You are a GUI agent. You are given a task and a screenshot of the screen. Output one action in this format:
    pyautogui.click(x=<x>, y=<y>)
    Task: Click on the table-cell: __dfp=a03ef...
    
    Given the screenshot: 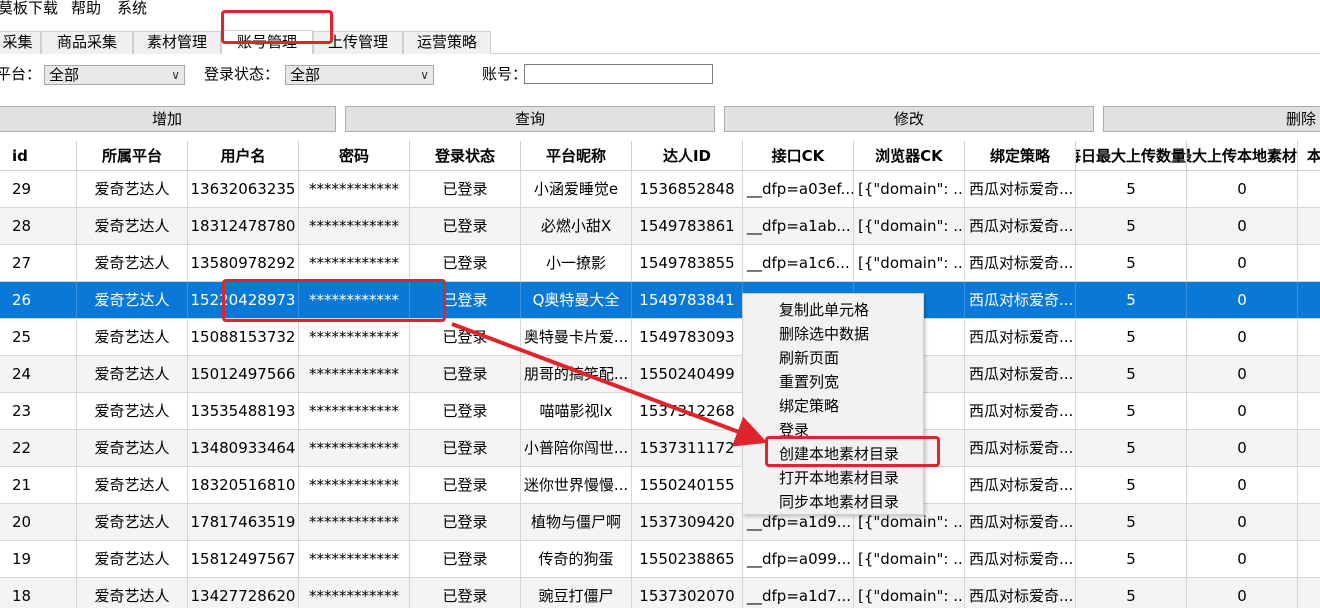 What is the action you would take?
    pyautogui.click(x=798, y=189)
    